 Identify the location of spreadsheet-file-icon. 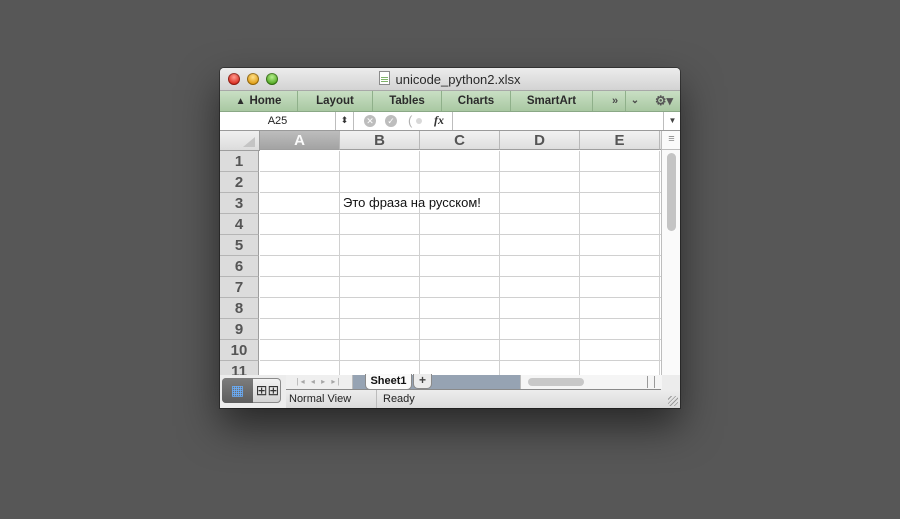
(385, 78).